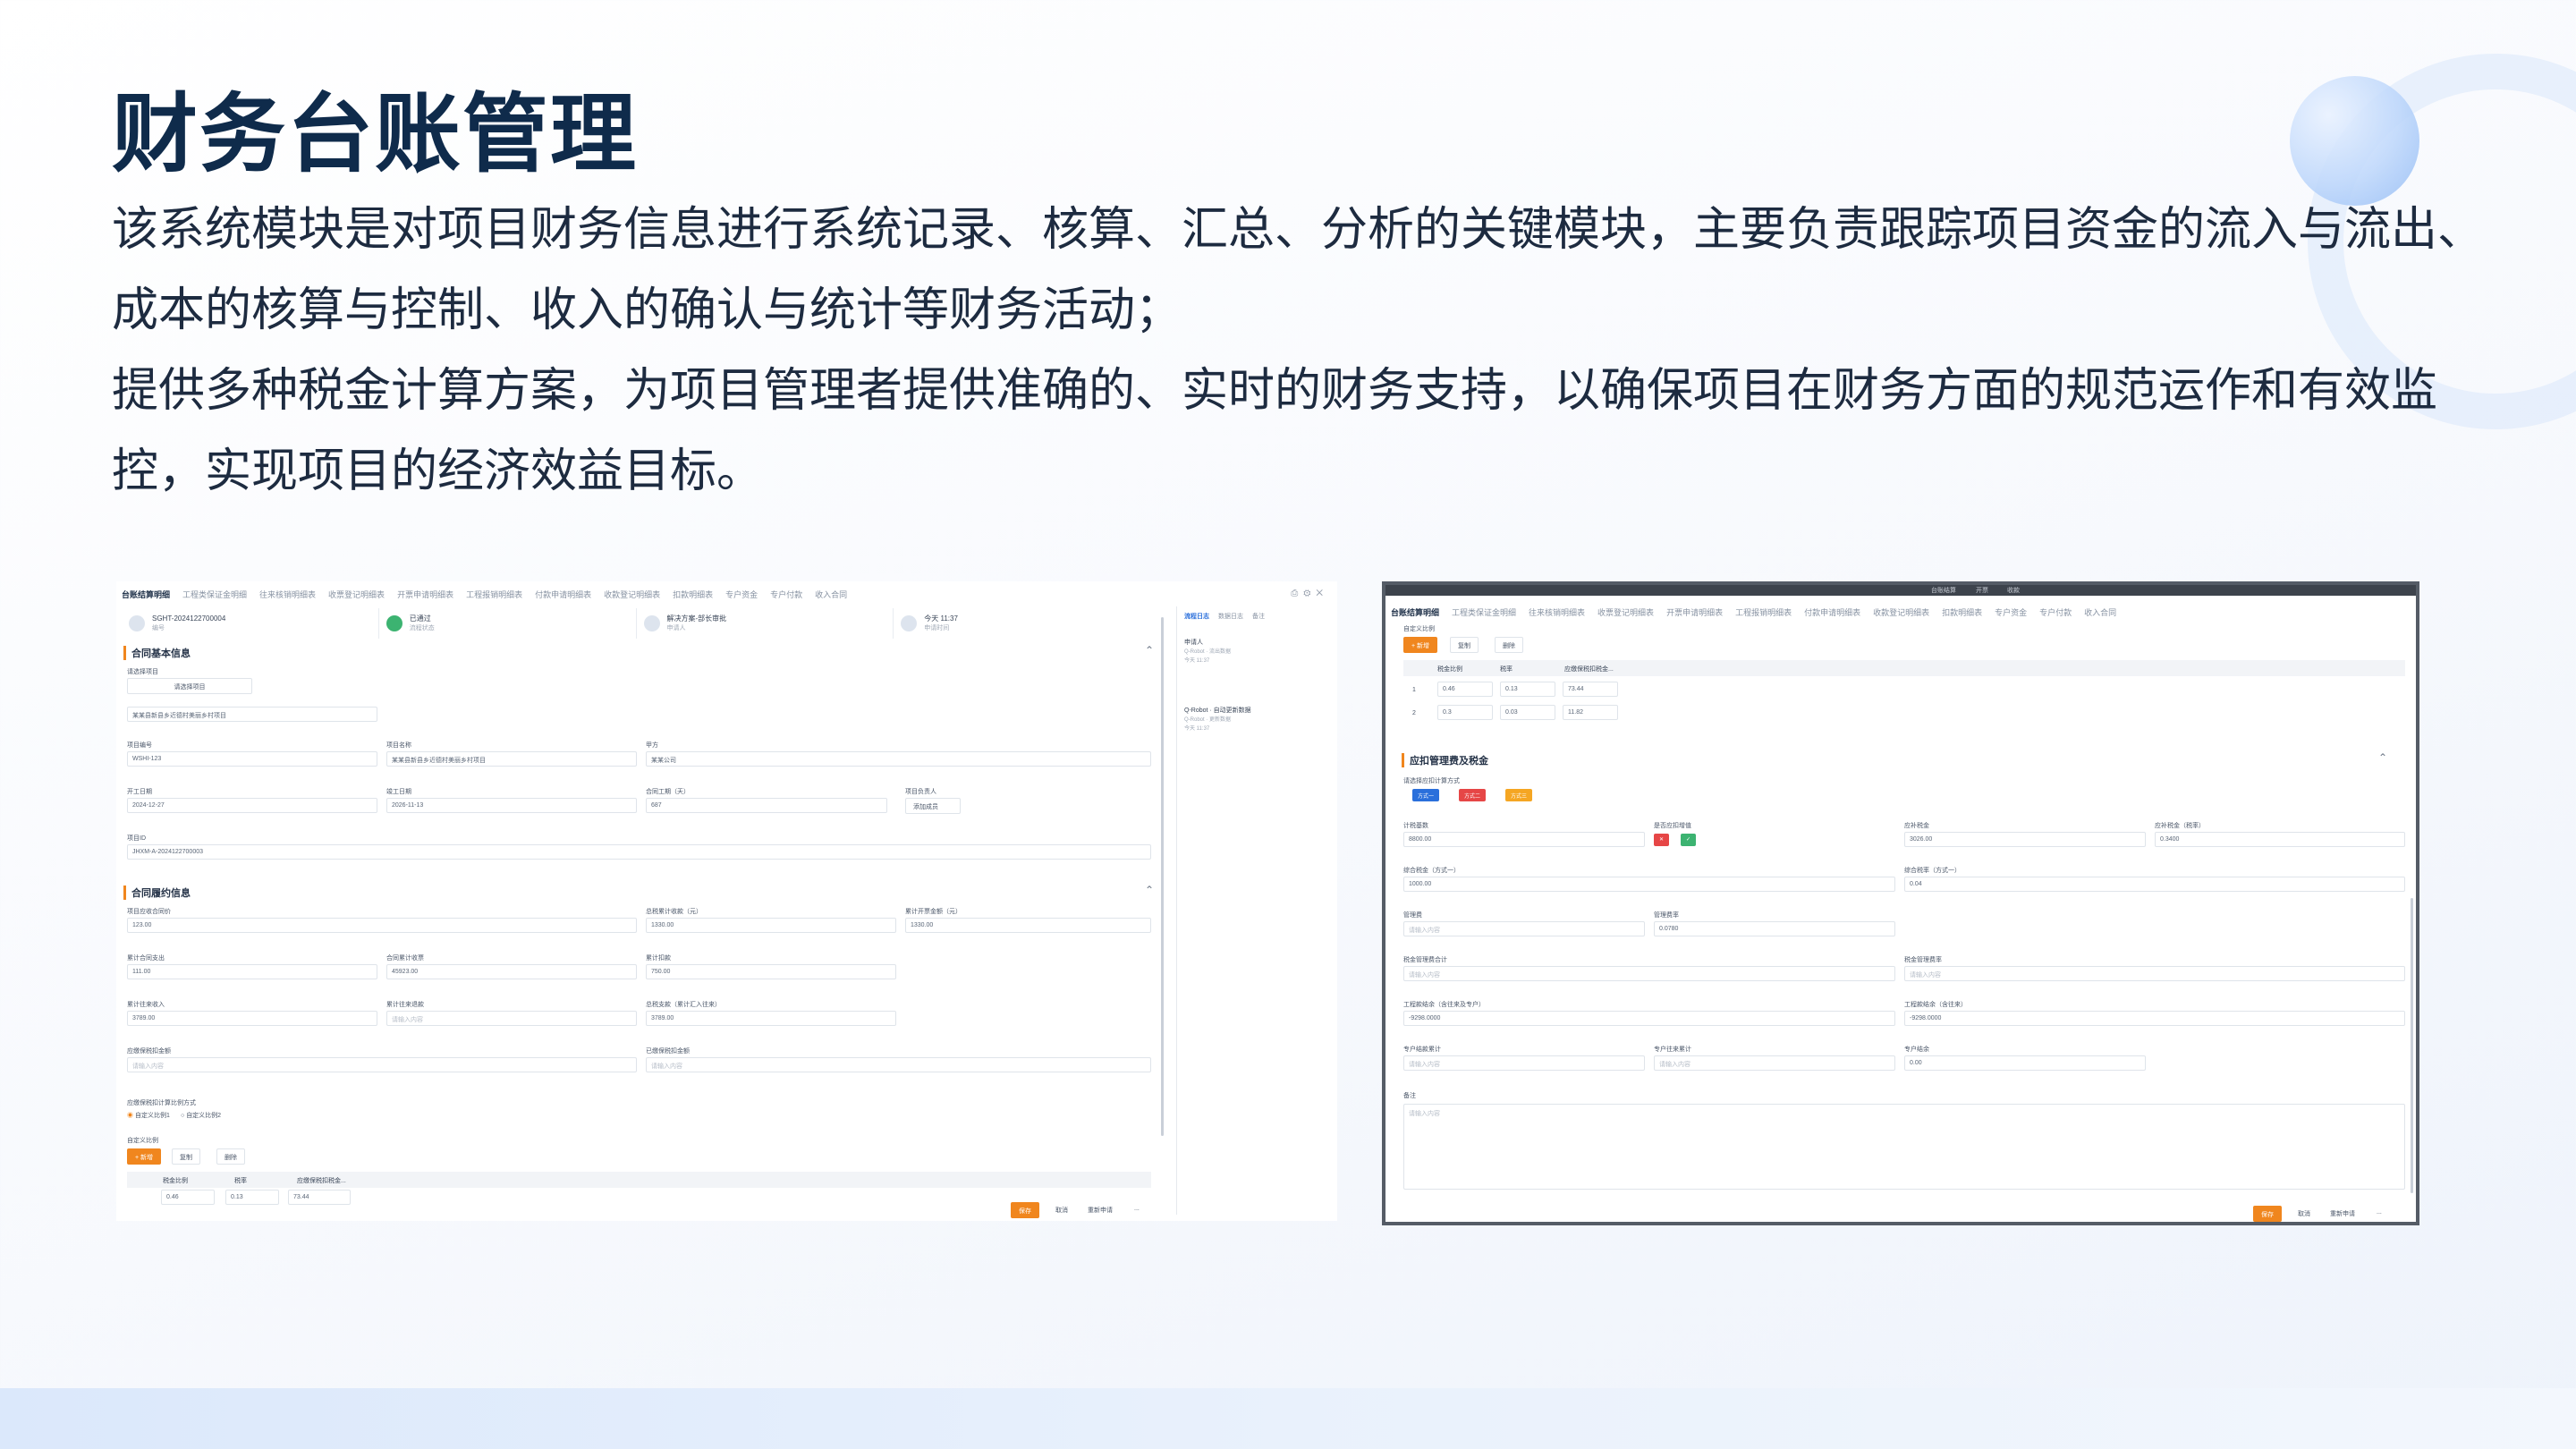 The height and width of the screenshot is (1449, 2576). What do you see at coordinates (2025, 1063) in the screenshot?
I see `field-input: 0.00` at bounding box center [2025, 1063].